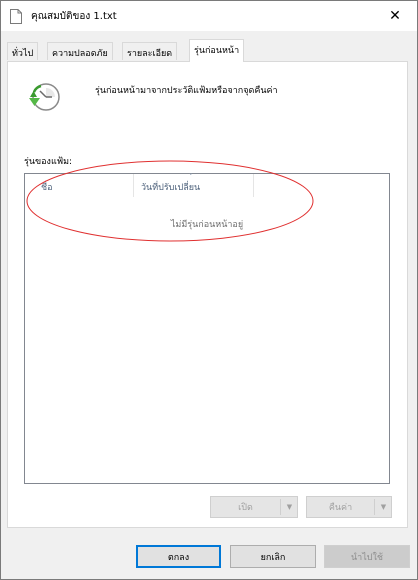  What do you see at coordinates (273, 556) in the screenshot?
I see `cancel-button: ยกเลิก` at bounding box center [273, 556].